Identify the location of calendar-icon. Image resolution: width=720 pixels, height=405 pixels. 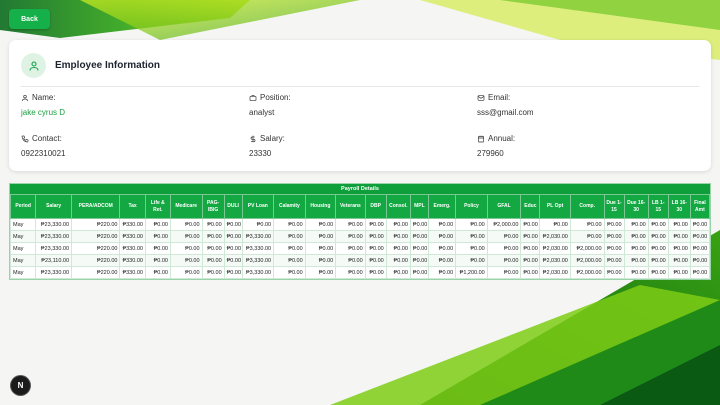
(481, 138).